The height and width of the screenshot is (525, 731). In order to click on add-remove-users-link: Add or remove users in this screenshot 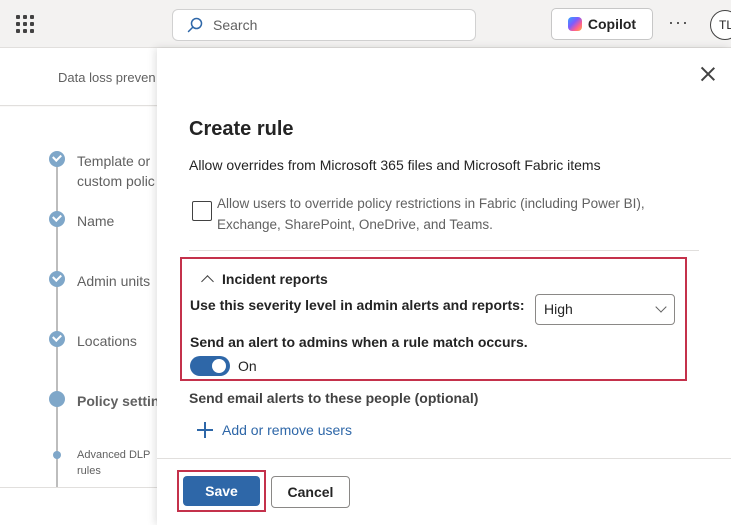, I will do `click(274, 430)`.